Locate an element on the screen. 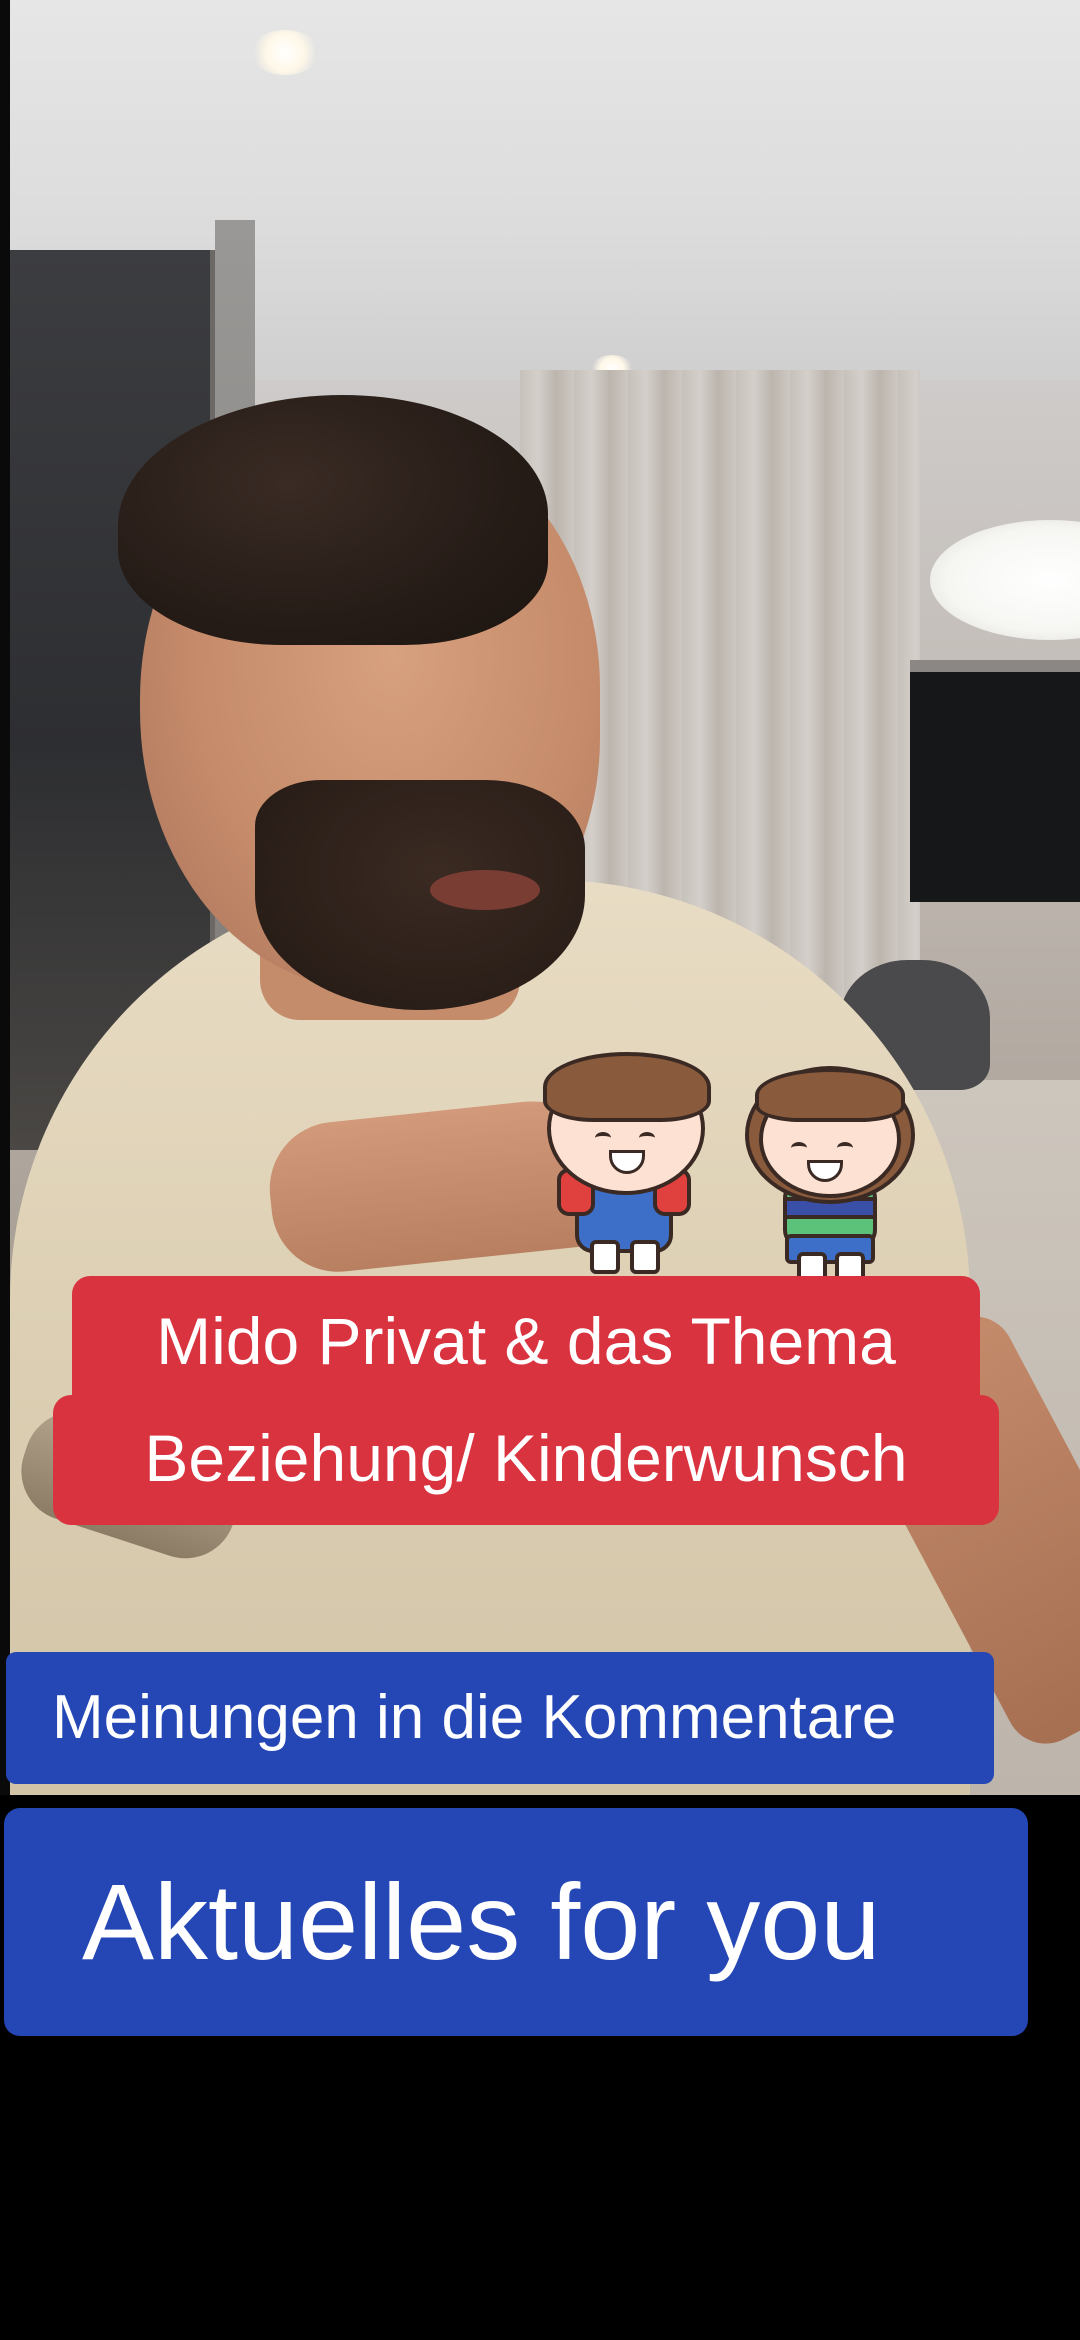 The width and height of the screenshot is (1080, 2340). cartoon-girl-icon is located at coordinates (830, 1172).